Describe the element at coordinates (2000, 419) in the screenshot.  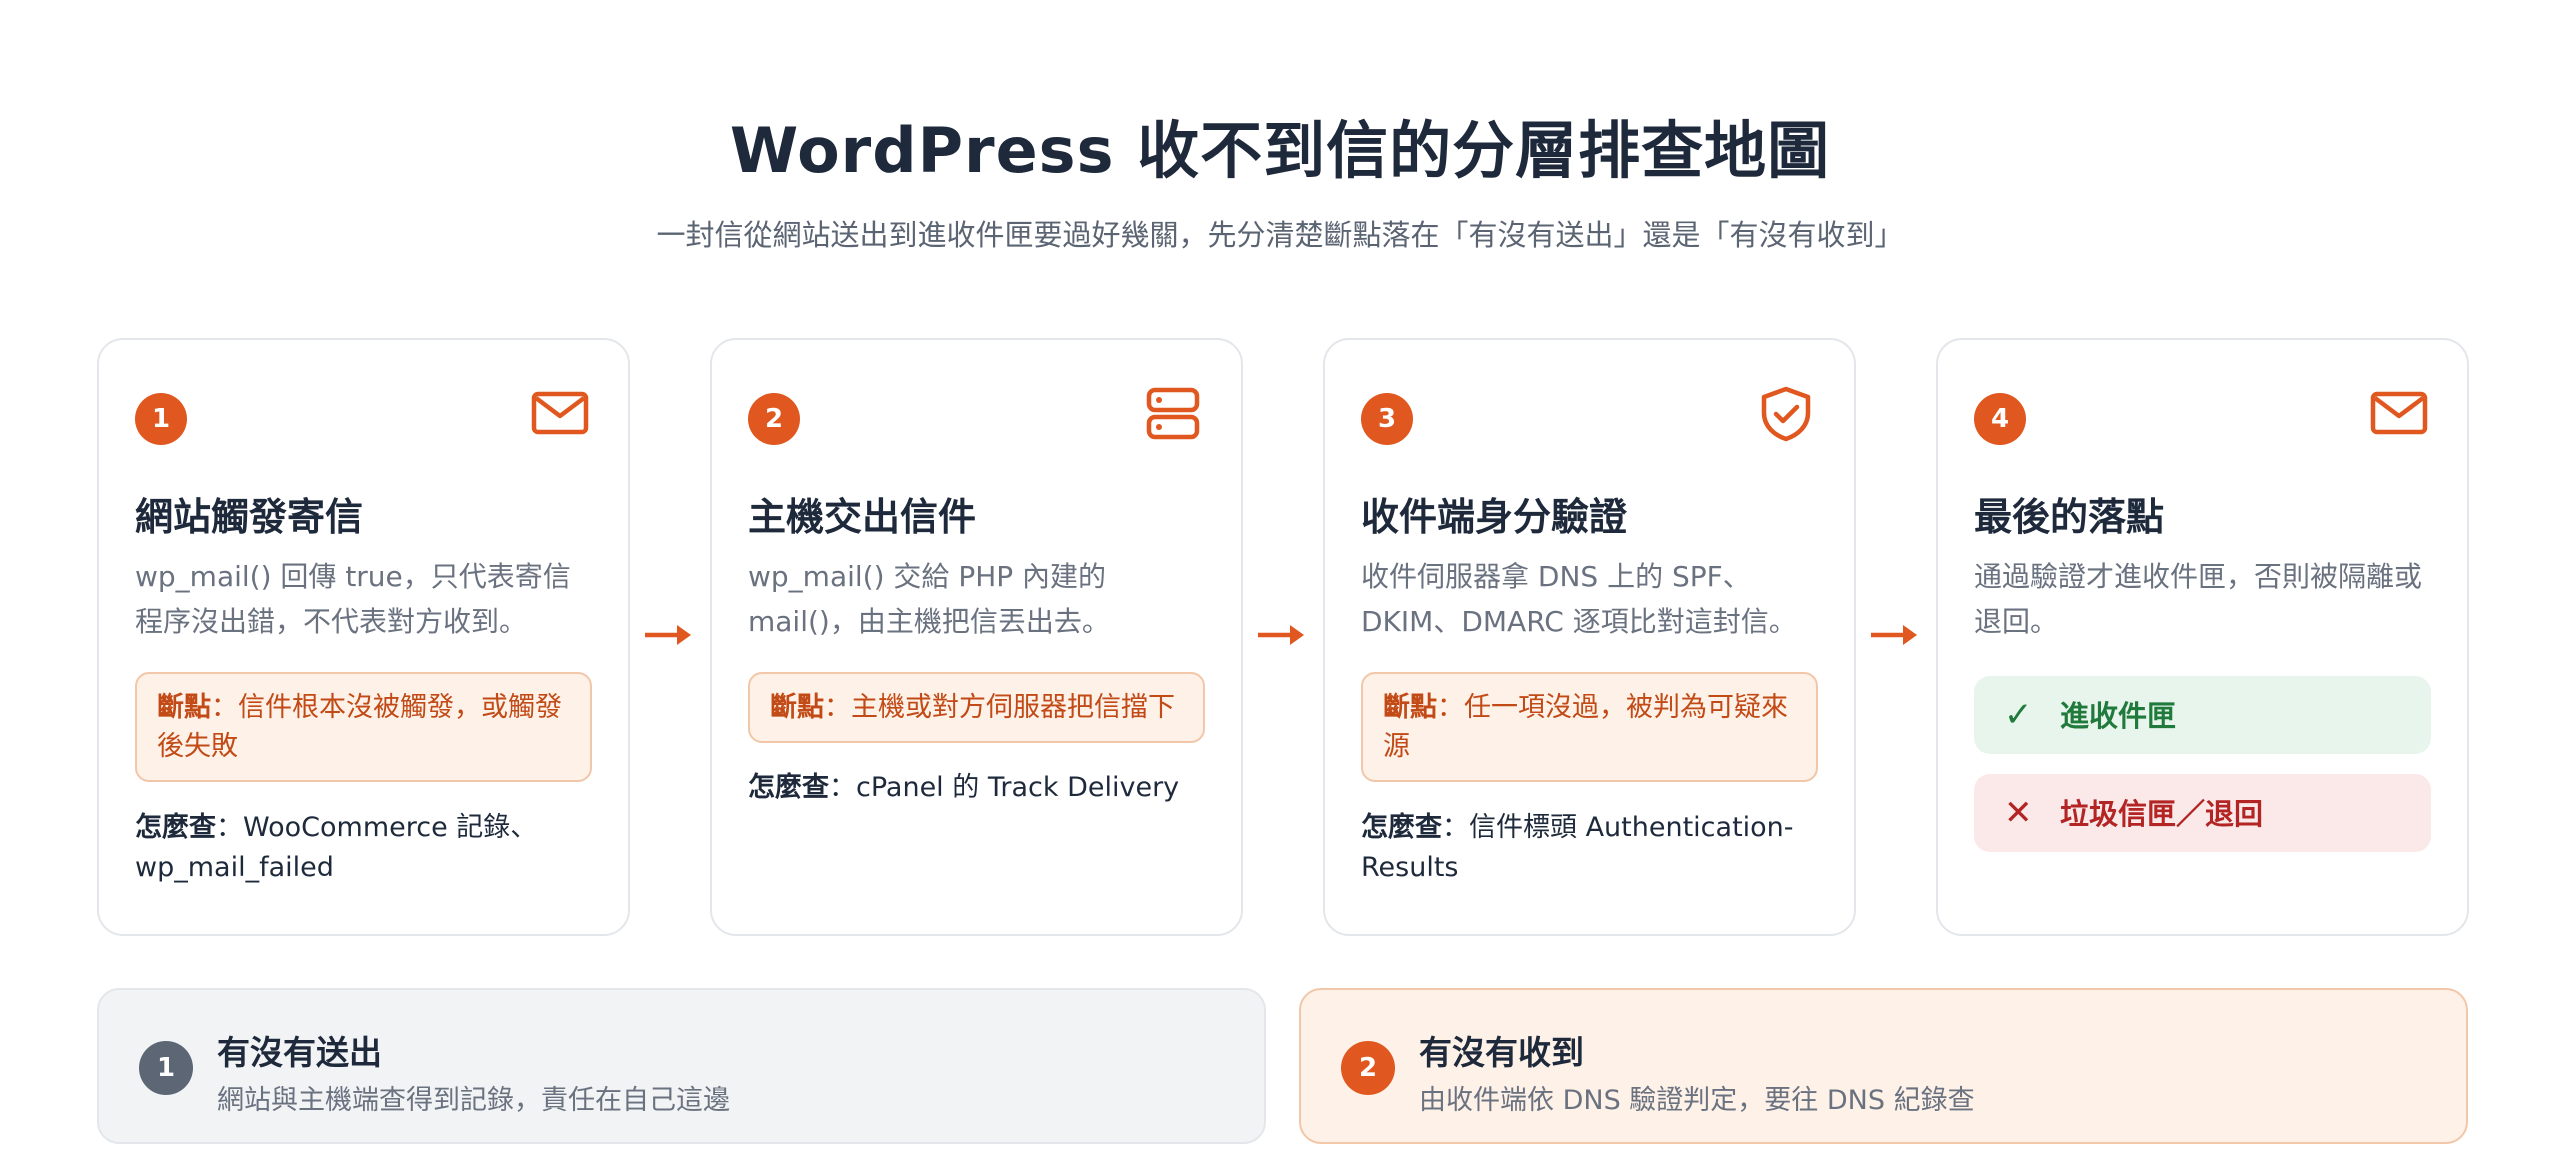
I see `step-number-badge: 4` at that location.